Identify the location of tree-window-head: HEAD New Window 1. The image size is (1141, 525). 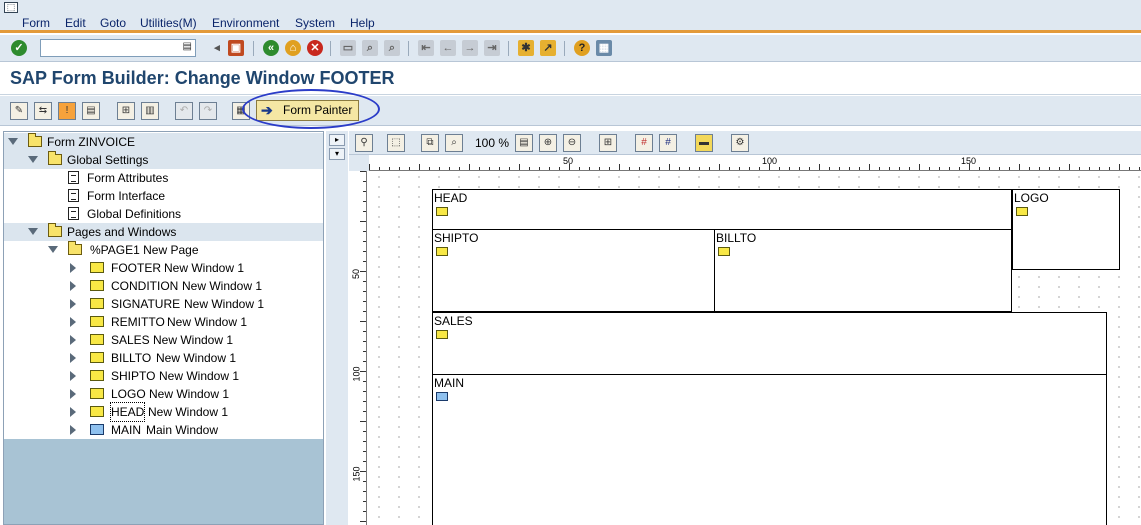
(163, 412).